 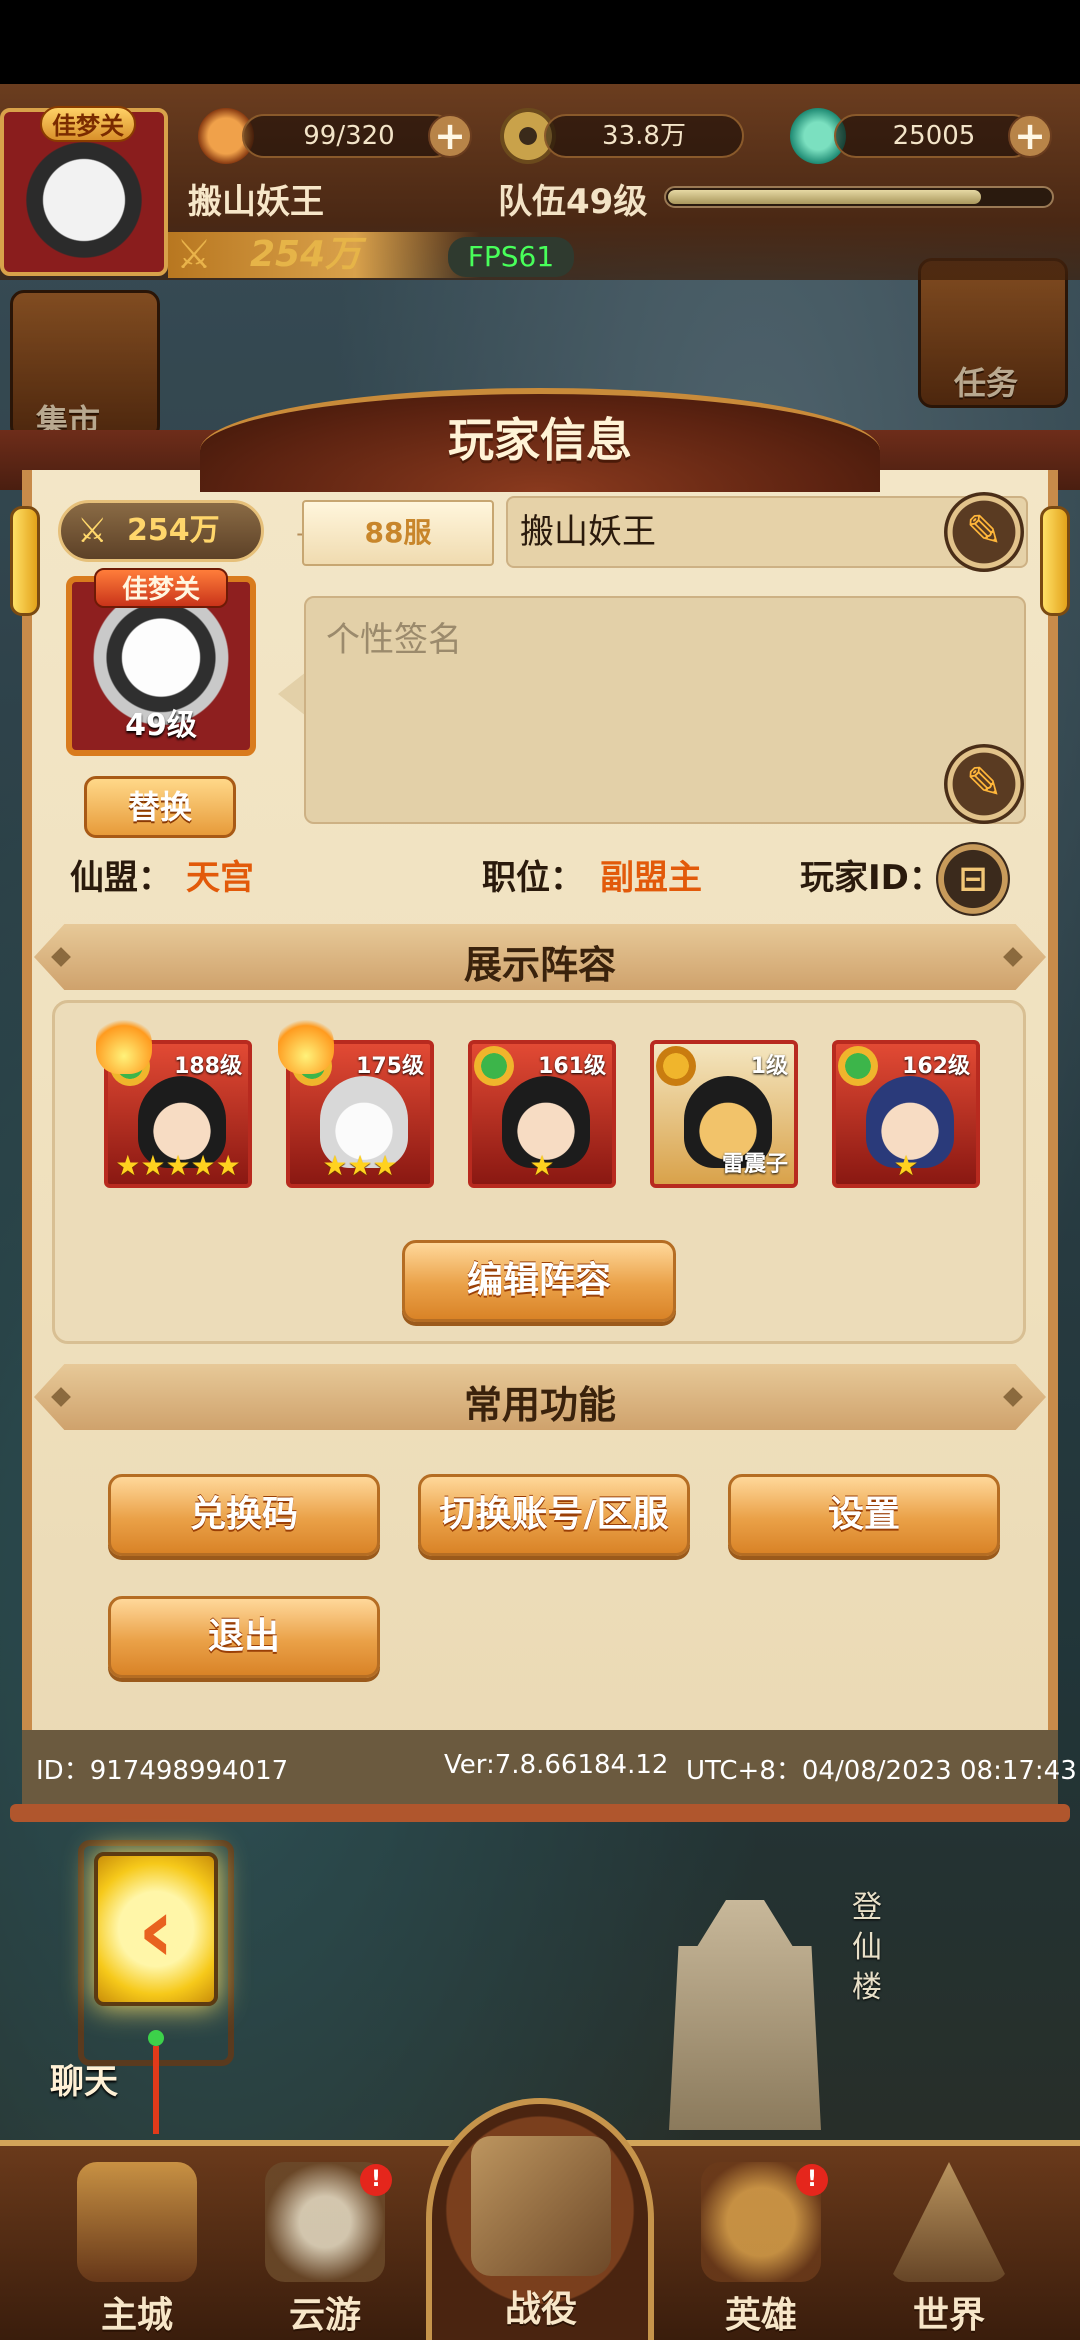 What do you see at coordinates (881, 1771) in the screenshot?
I see `footer-time: UTC+8：04/08/2023 08:17:43` at bounding box center [881, 1771].